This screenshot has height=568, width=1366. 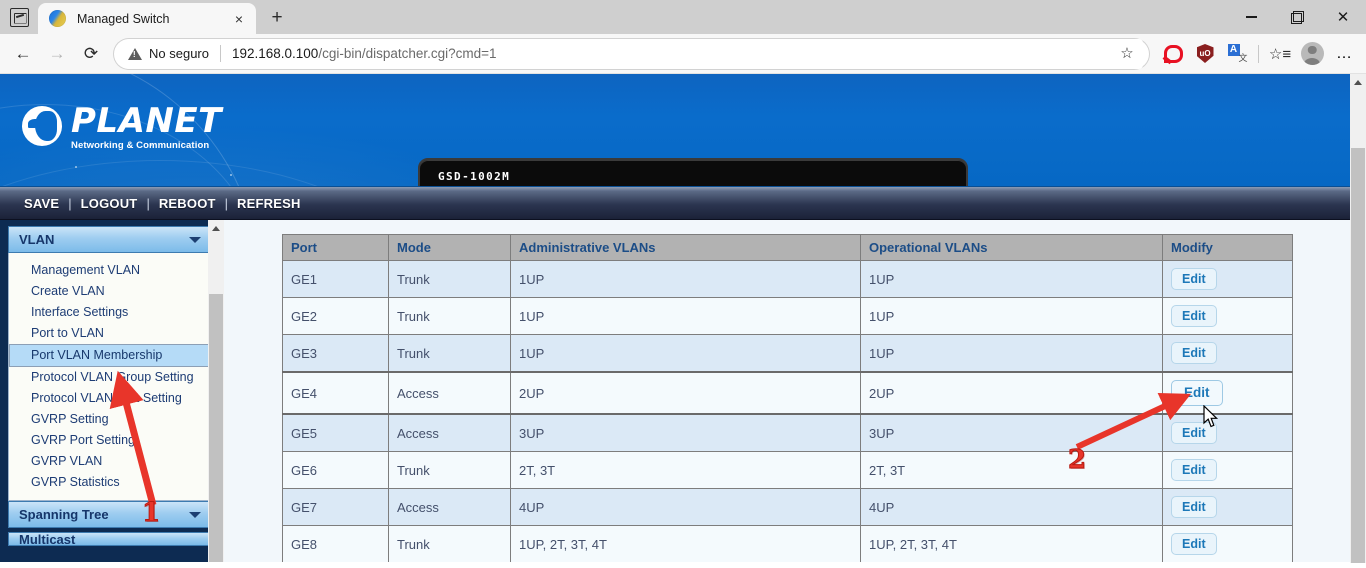 What do you see at coordinates (109, 270) in the screenshot?
I see `sidebar-item-management-vlan: Management VLAN` at bounding box center [109, 270].